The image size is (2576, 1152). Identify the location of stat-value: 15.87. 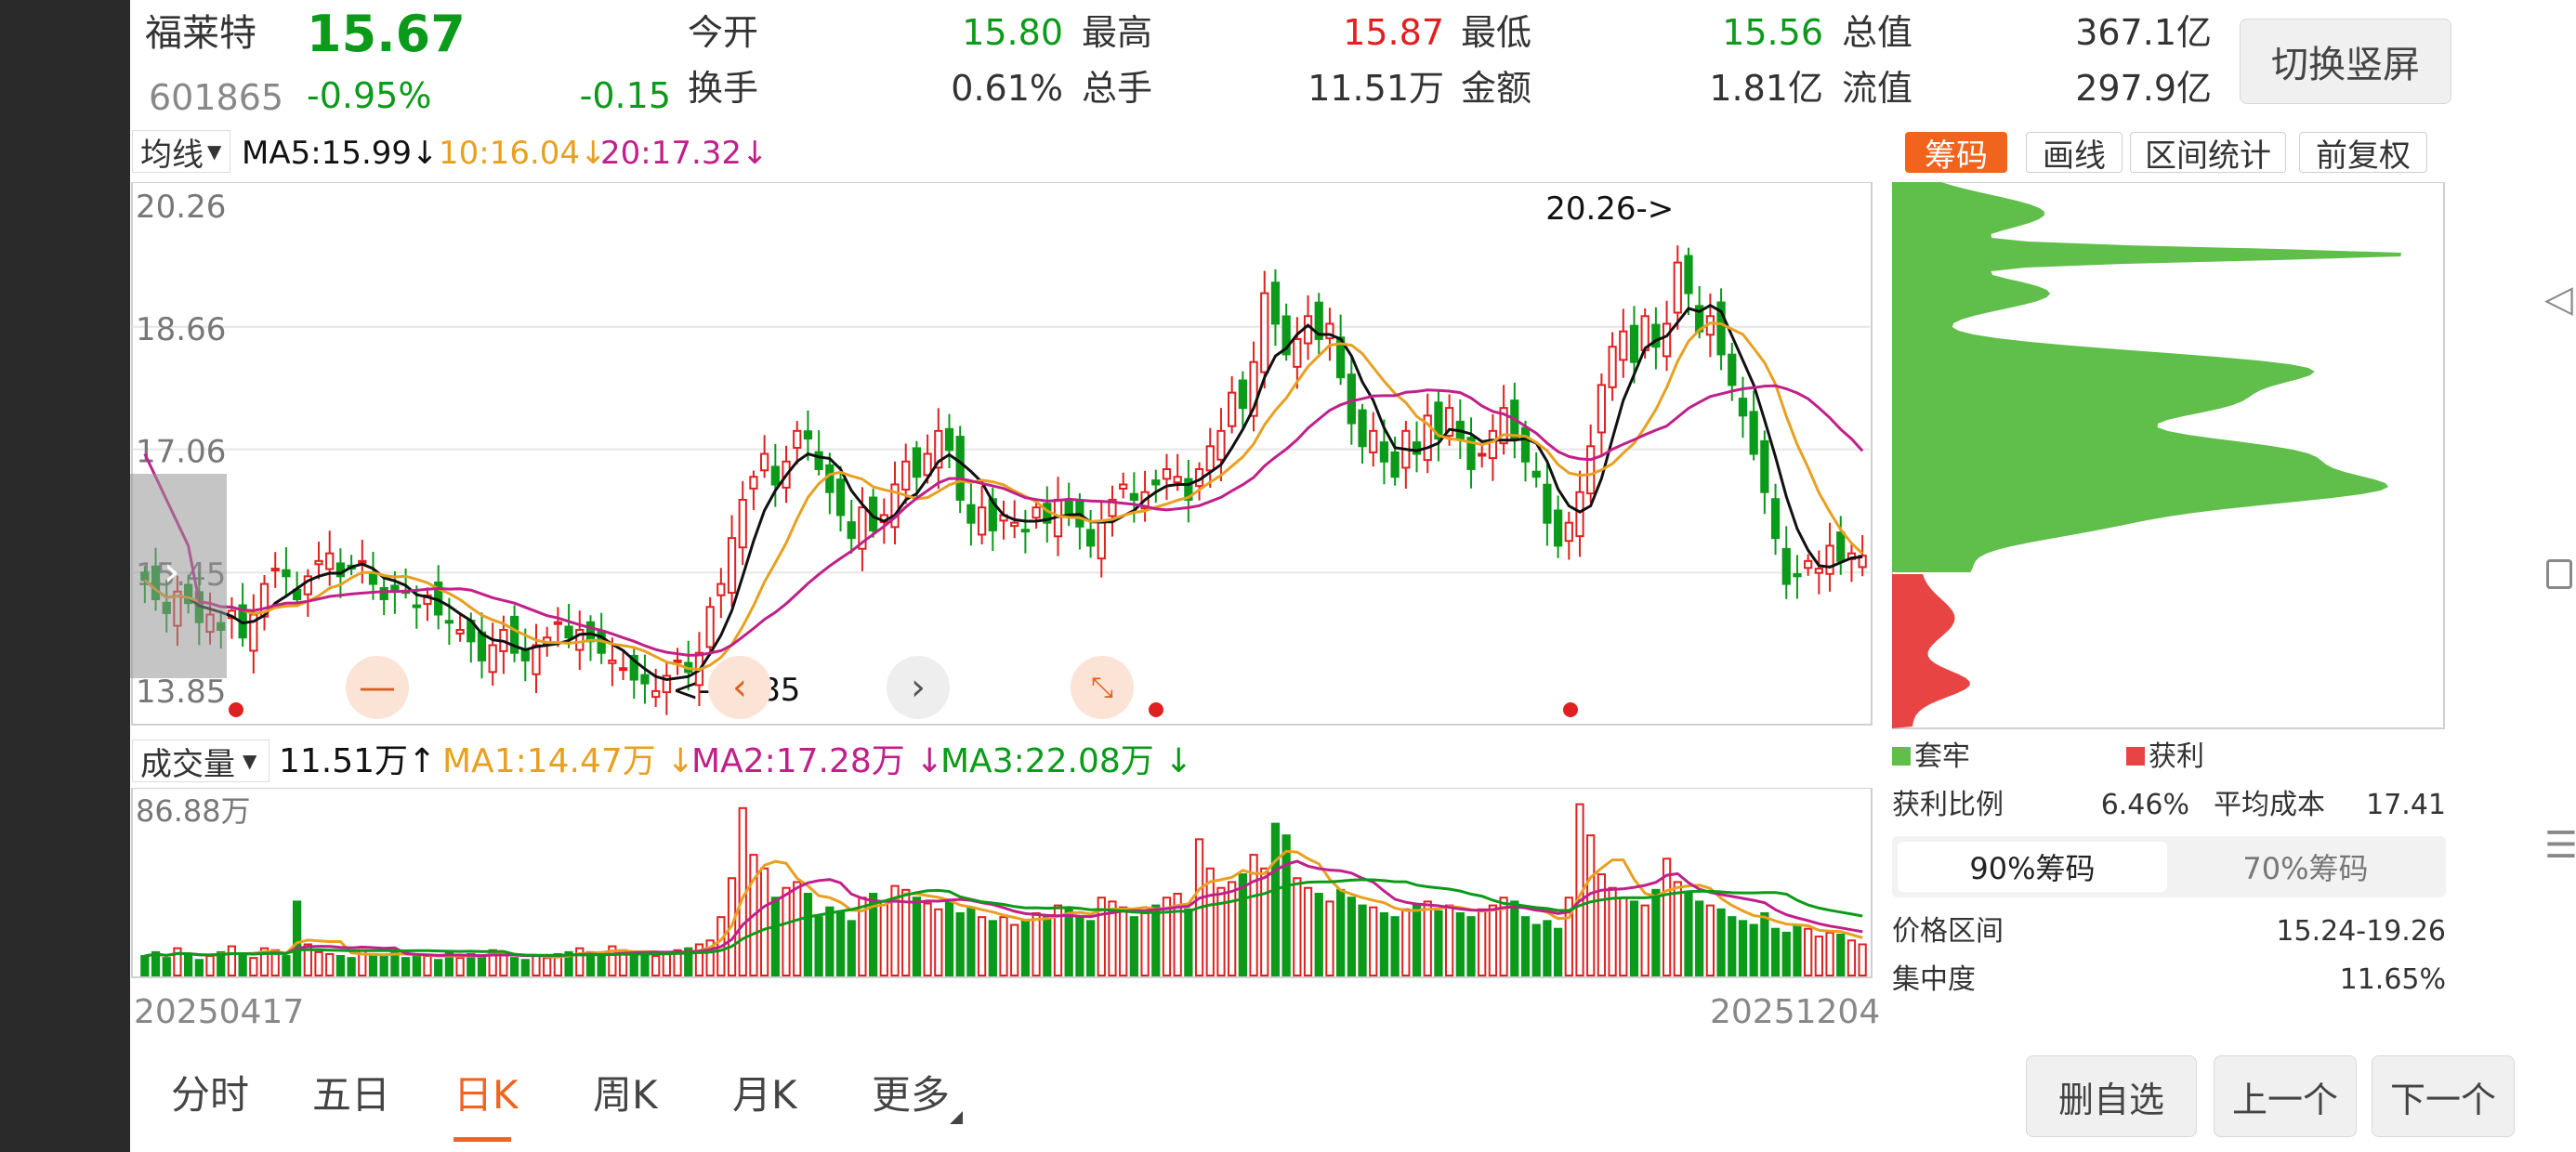
(1393, 32).